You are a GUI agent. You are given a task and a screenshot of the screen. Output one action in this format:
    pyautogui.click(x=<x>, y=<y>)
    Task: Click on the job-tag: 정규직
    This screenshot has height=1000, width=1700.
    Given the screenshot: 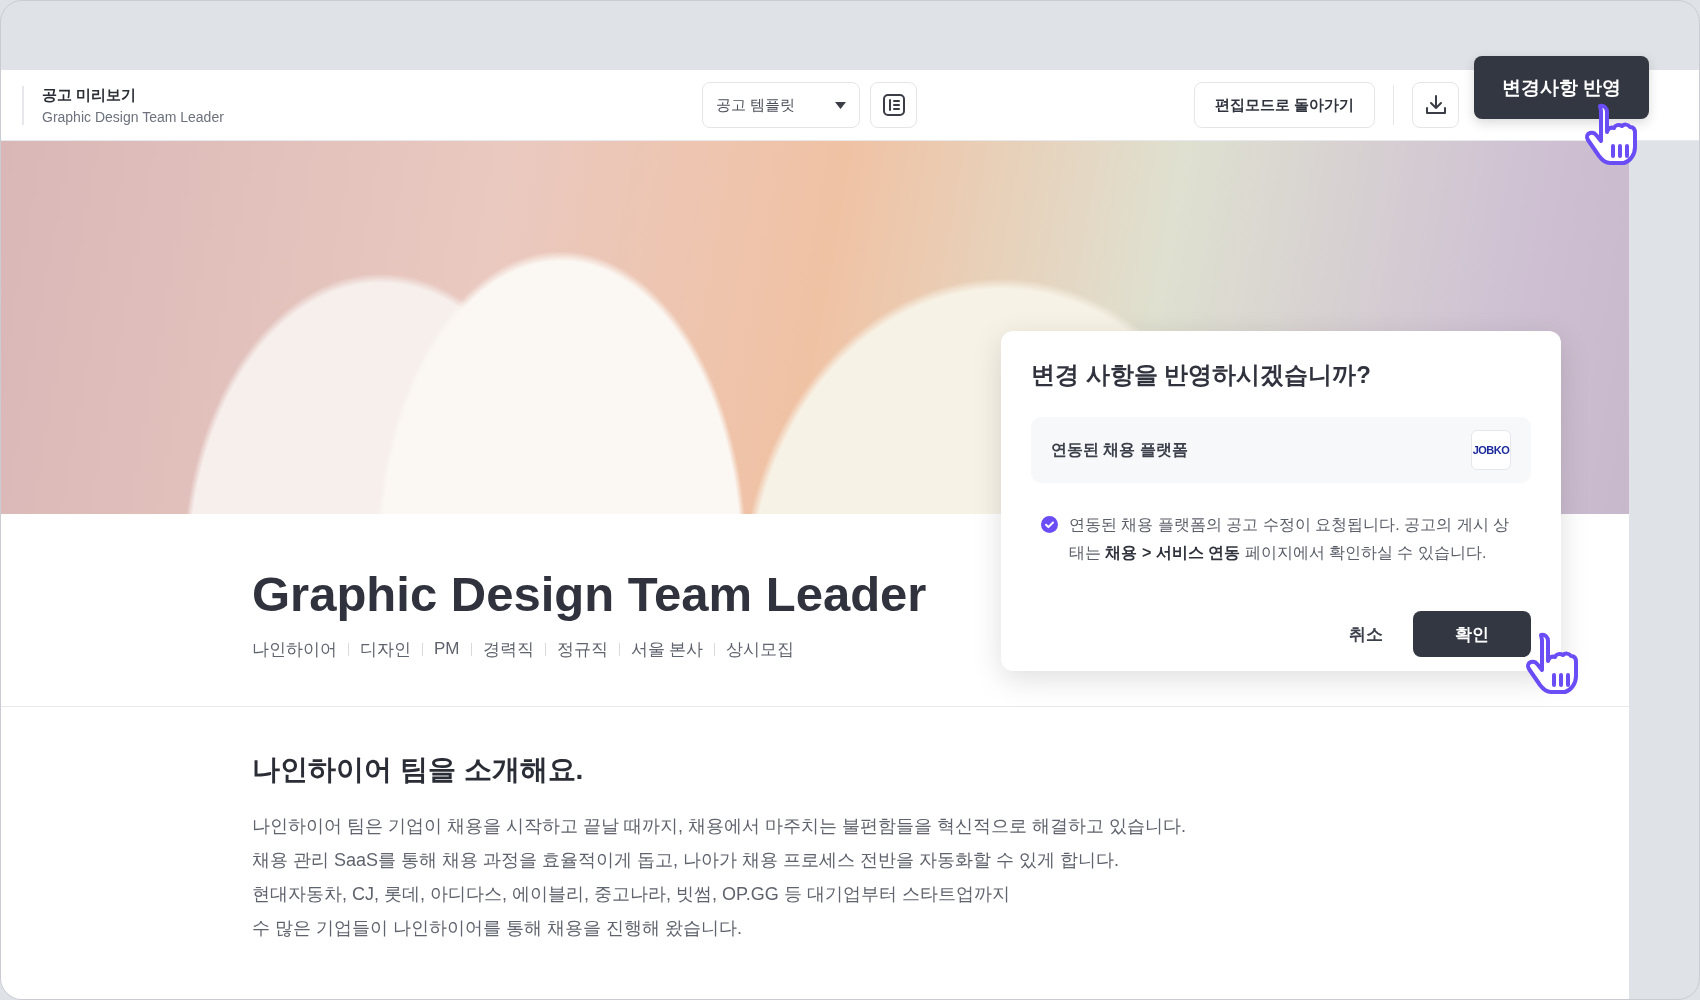 What is the action you would take?
    pyautogui.click(x=582, y=649)
    